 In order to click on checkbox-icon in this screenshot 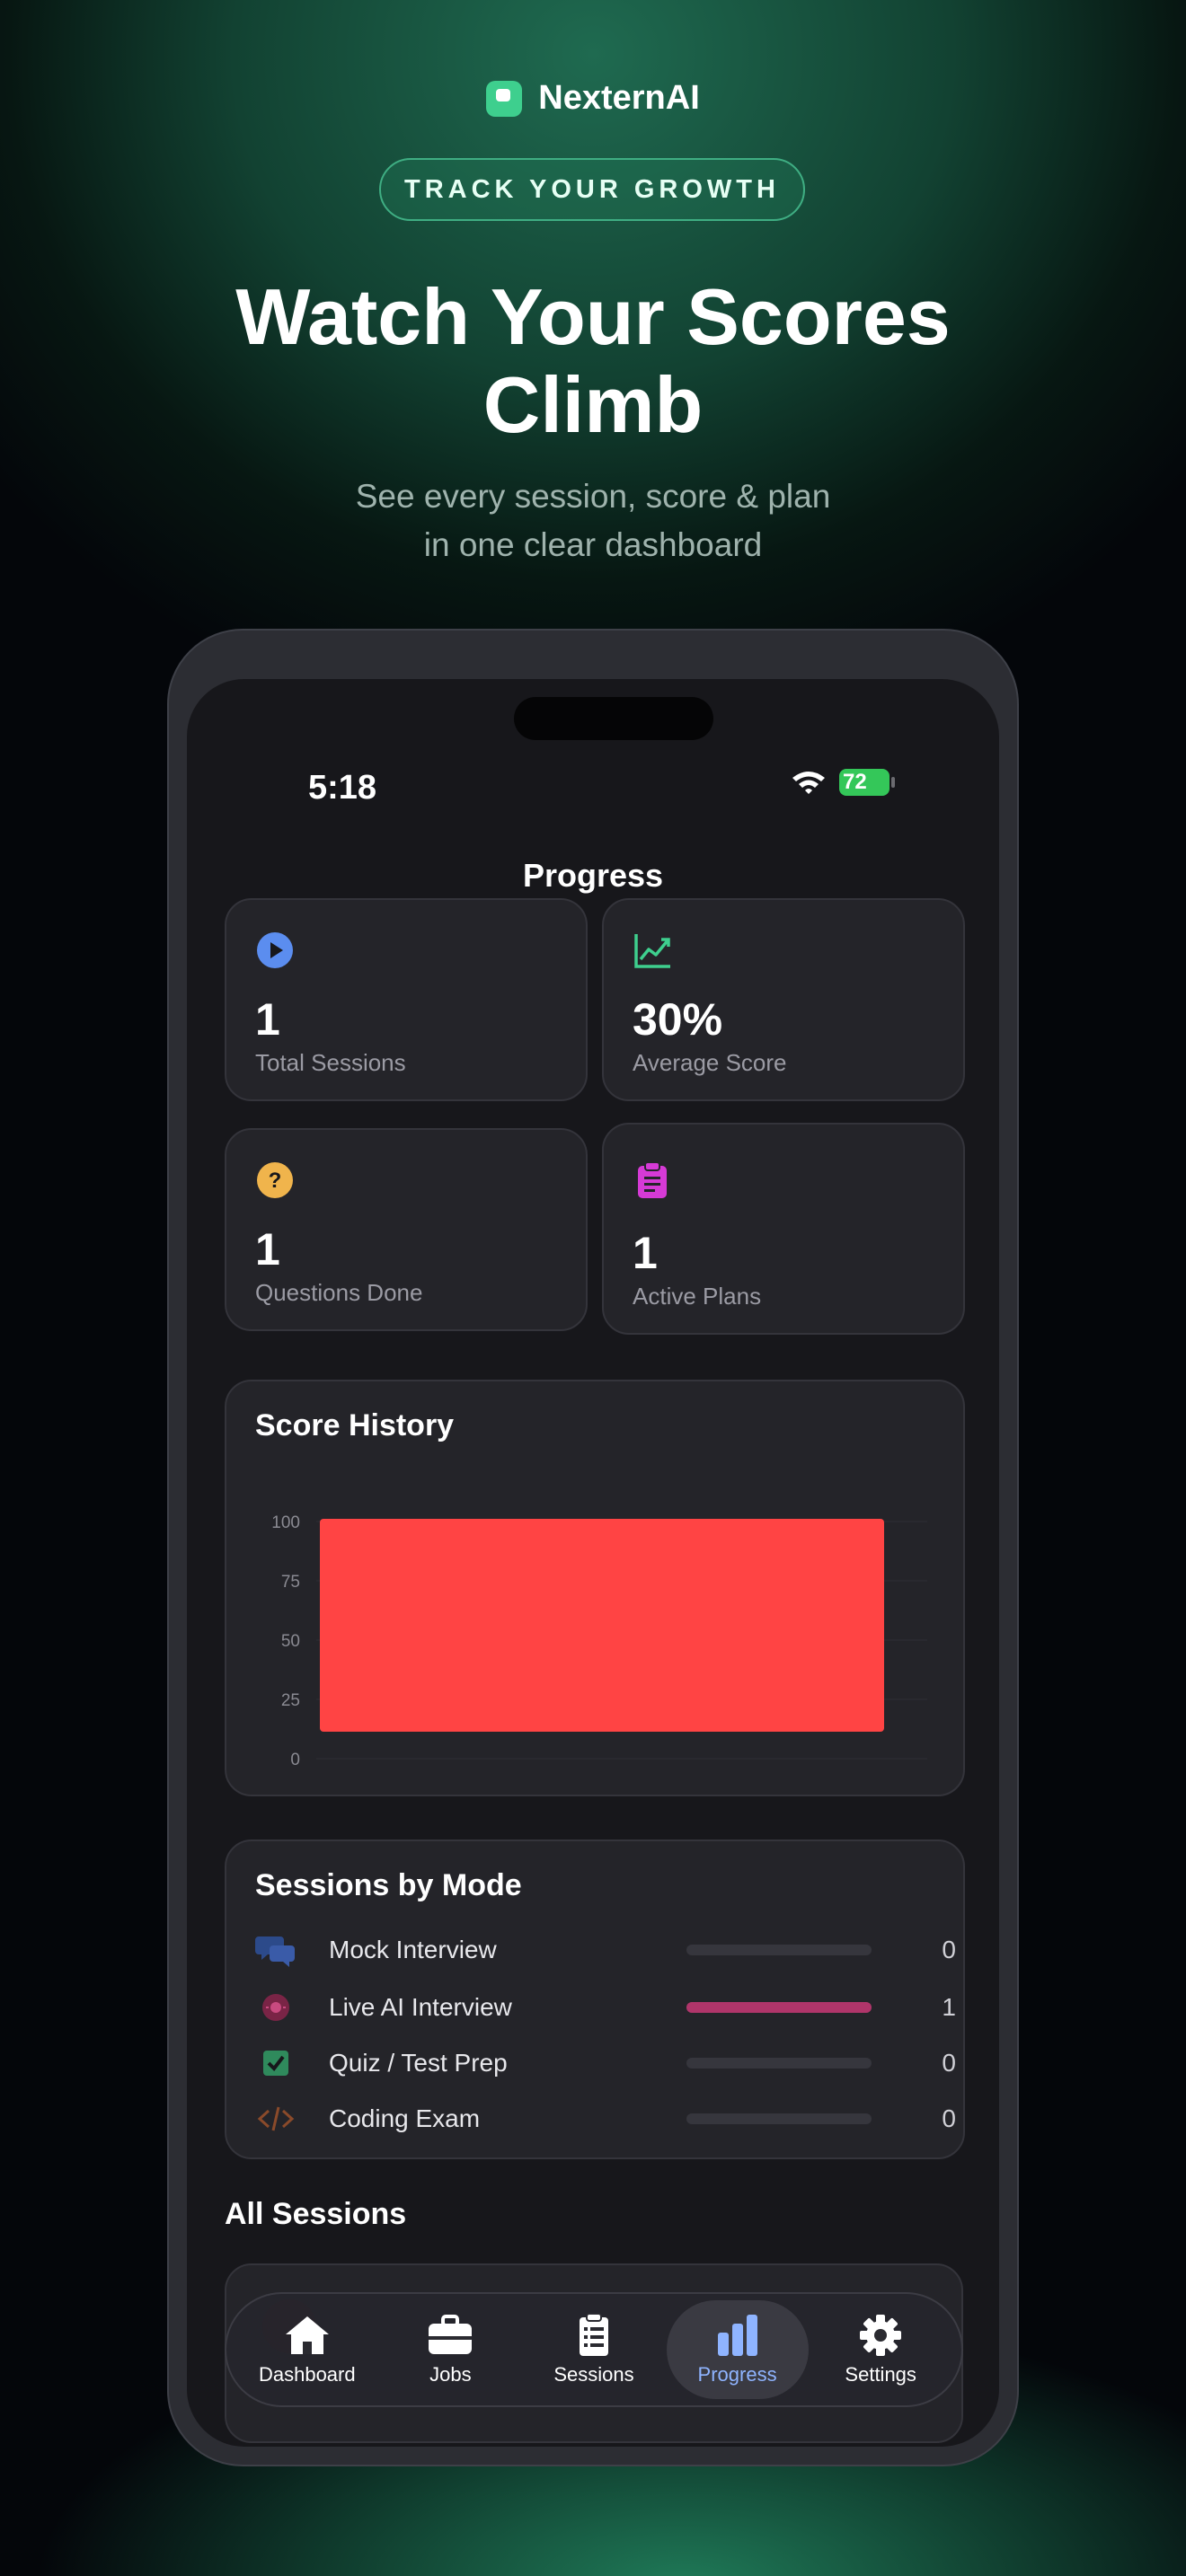, I will do `click(275, 2063)`.